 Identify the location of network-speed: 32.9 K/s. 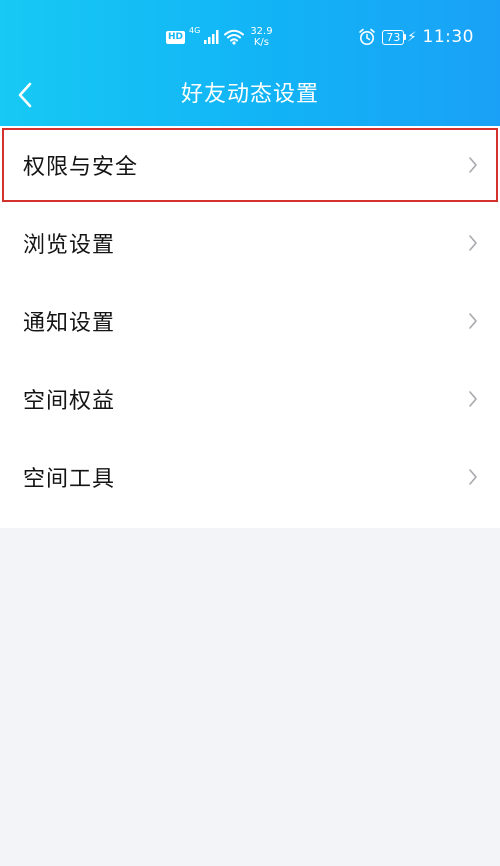
(261, 37).